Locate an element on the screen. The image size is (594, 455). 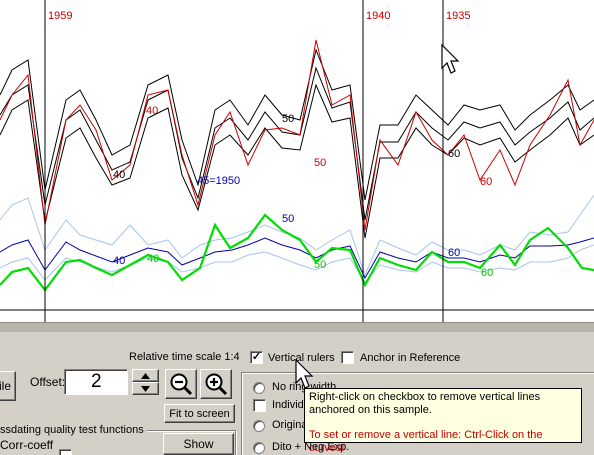
ruler-label-1940: 1940 is located at coordinates (378, 16).